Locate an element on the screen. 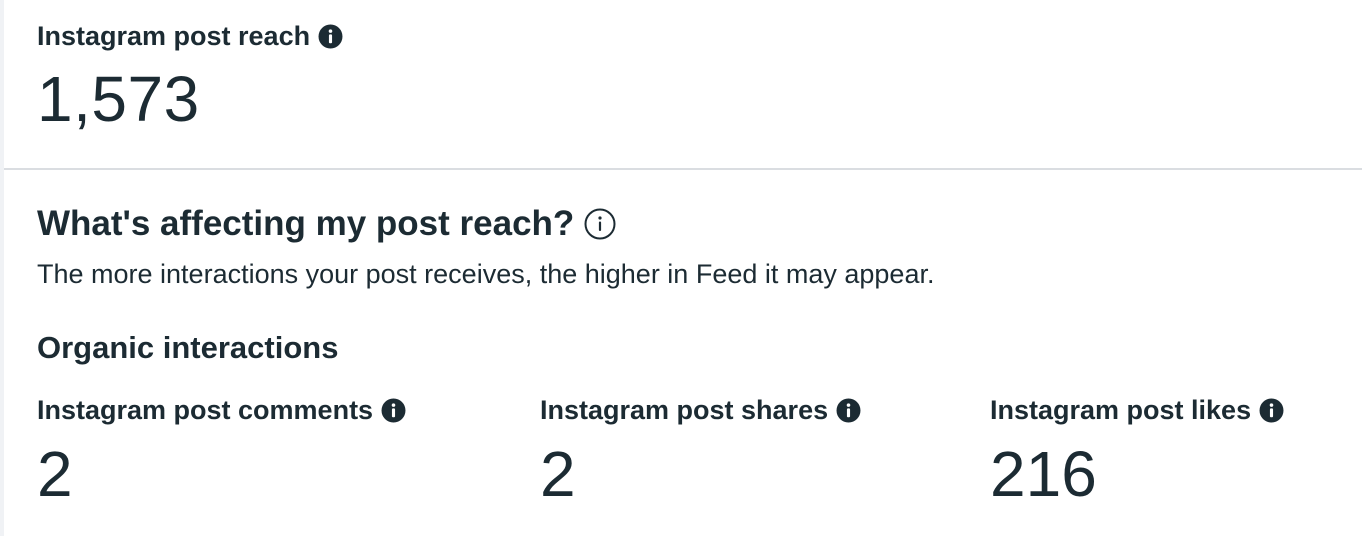 This screenshot has height=536, width=1362. left-panel-edge is located at coordinates (2, 268).